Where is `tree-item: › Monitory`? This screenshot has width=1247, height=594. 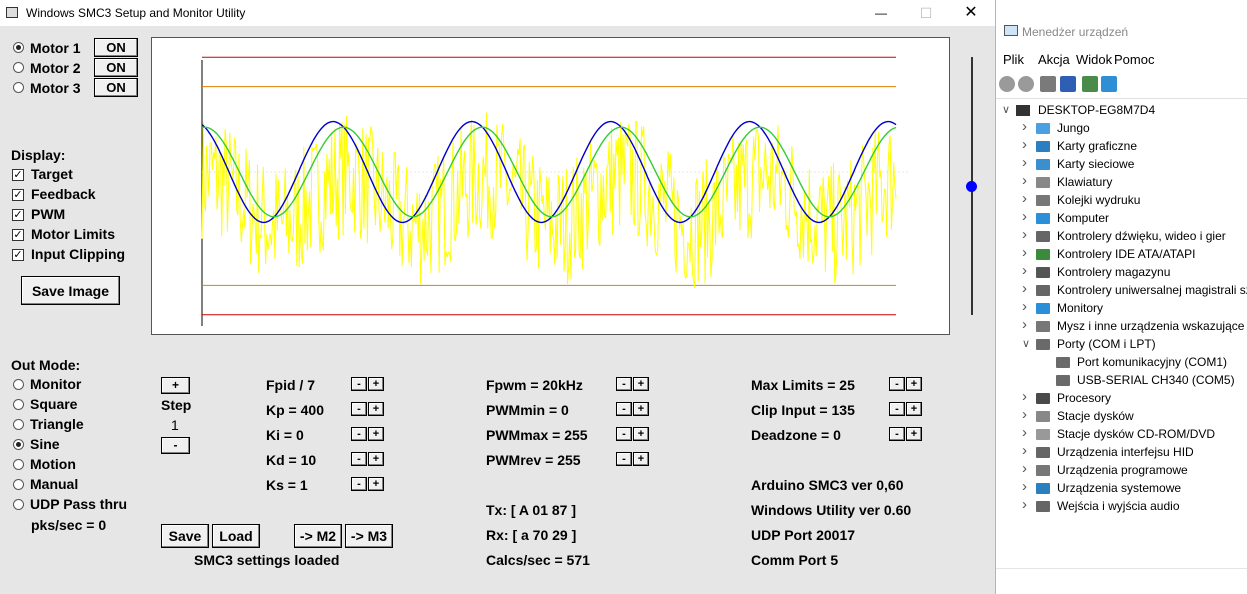 tree-item: › Monitory is located at coordinates (1121, 308).